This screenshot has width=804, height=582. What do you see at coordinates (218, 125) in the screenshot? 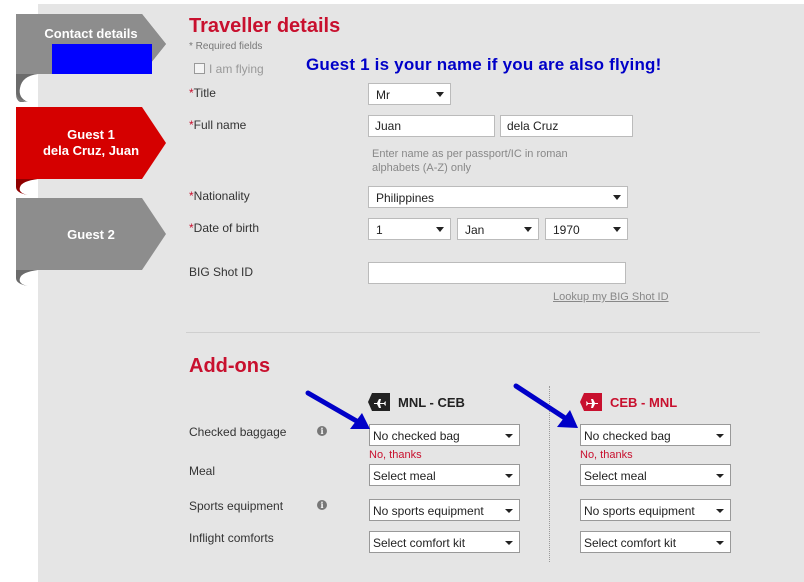
I see `full-name-label: *Full name` at bounding box center [218, 125].